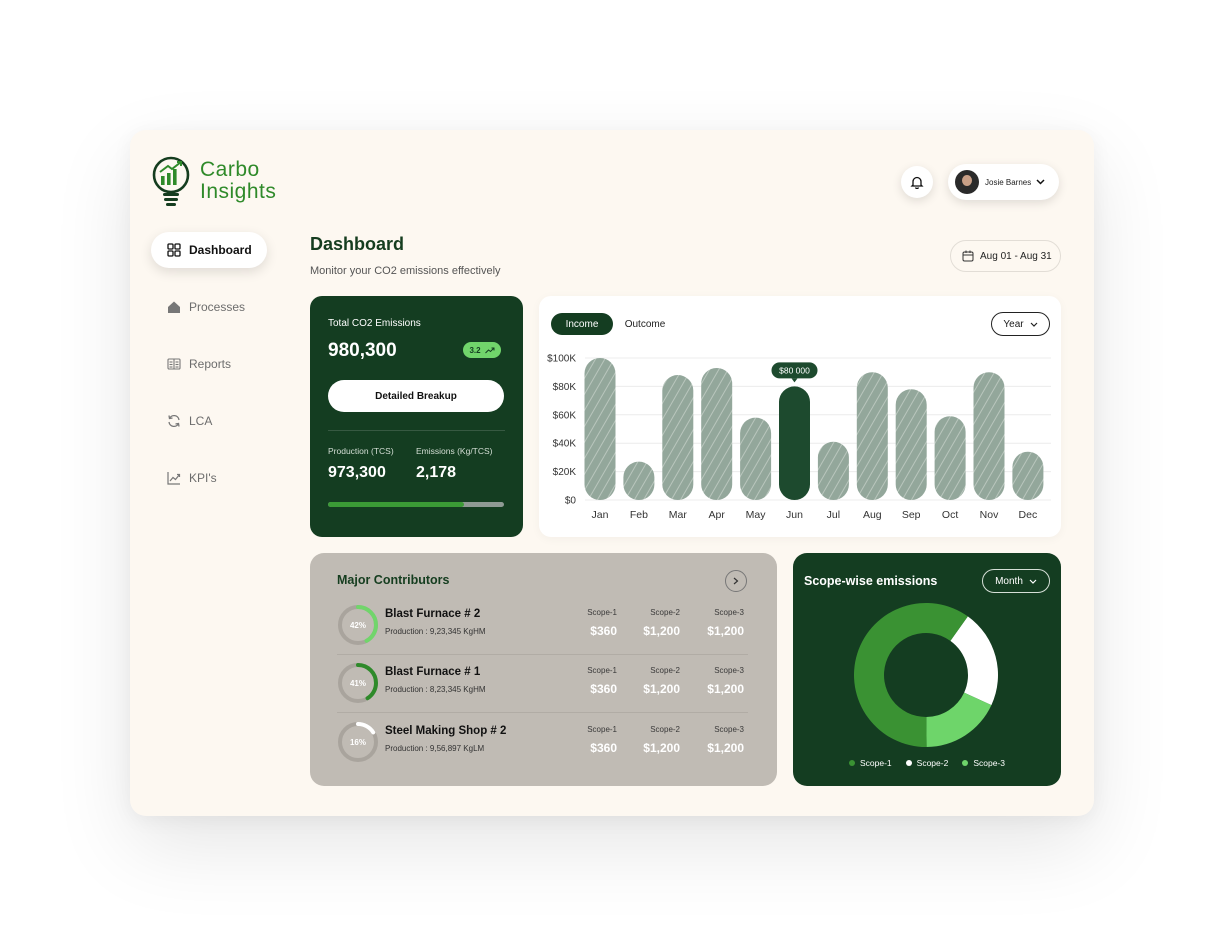 The width and height of the screenshot is (1224, 946). I want to click on card-title: Major Contributors, so click(393, 580).